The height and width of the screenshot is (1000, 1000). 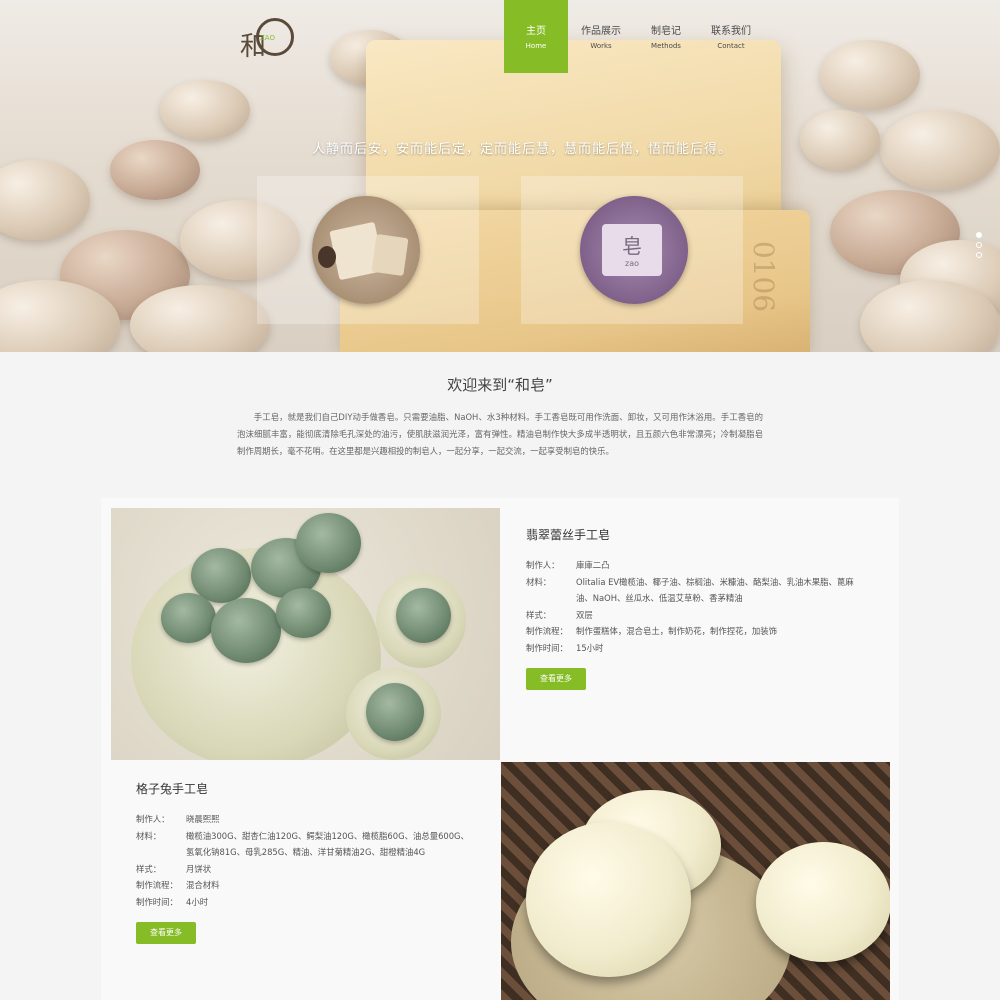 I want to click on logo-mark: 和, so click(x=253, y=47).